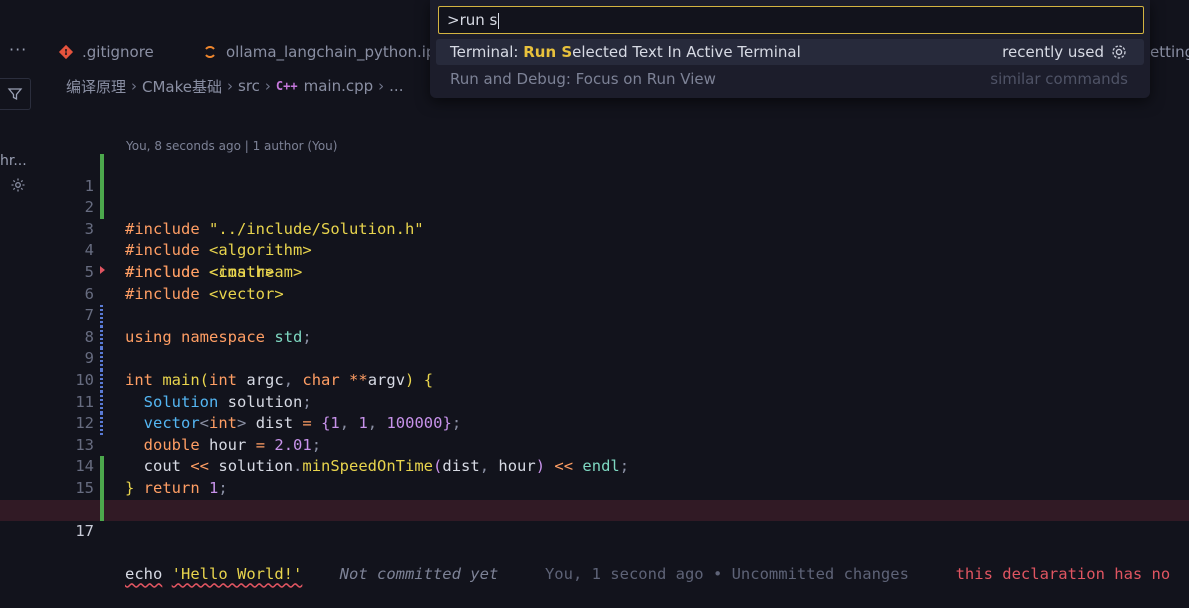  I want to click on match-highlight: Run S, so click(548, 52).